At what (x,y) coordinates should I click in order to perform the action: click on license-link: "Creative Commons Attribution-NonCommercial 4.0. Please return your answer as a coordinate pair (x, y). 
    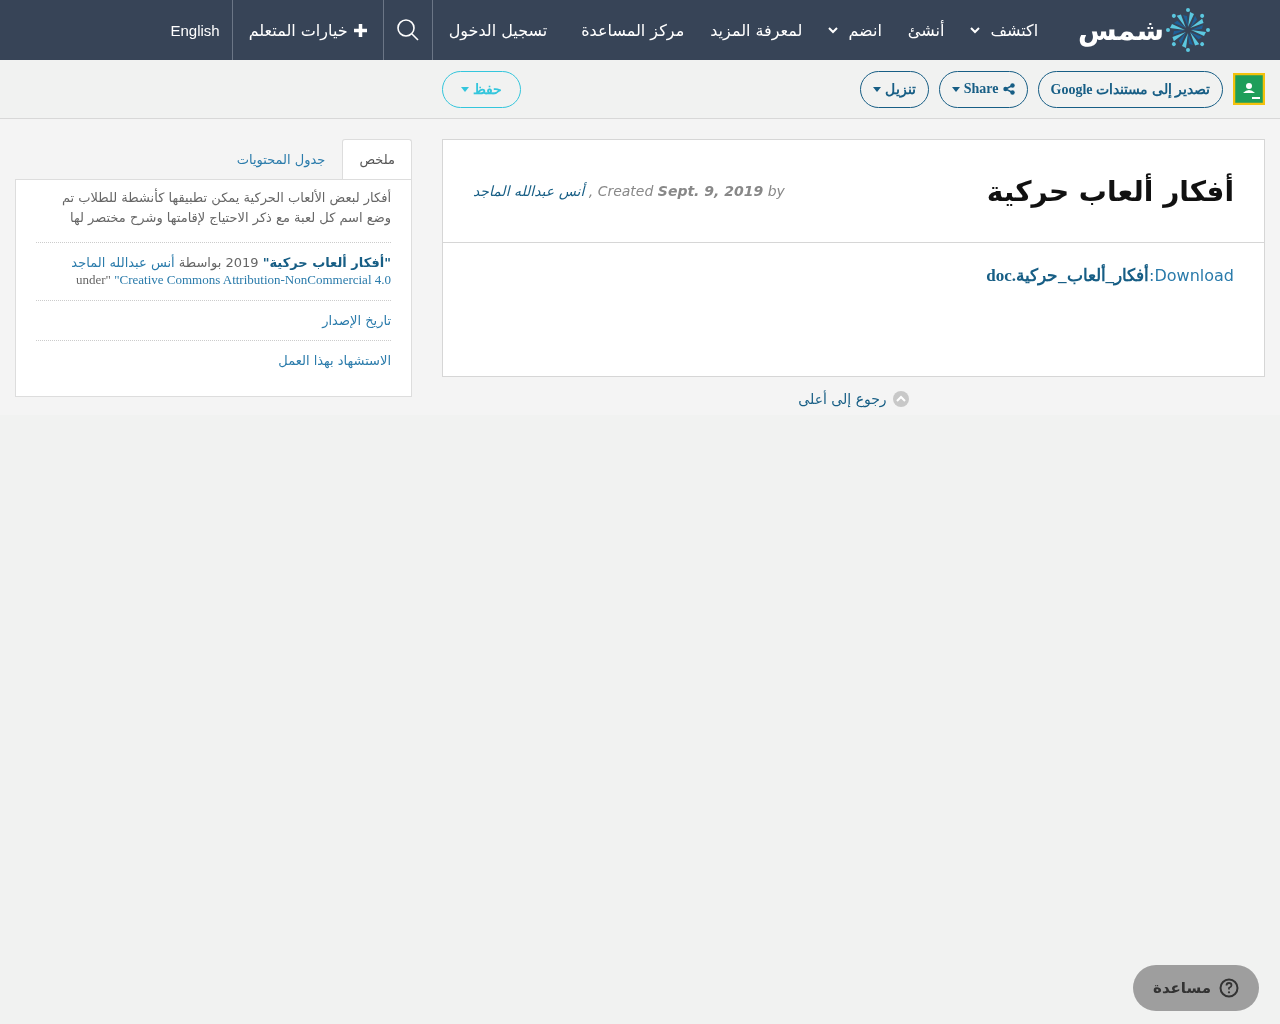
    Looking at the image, I should click on (252, 279).